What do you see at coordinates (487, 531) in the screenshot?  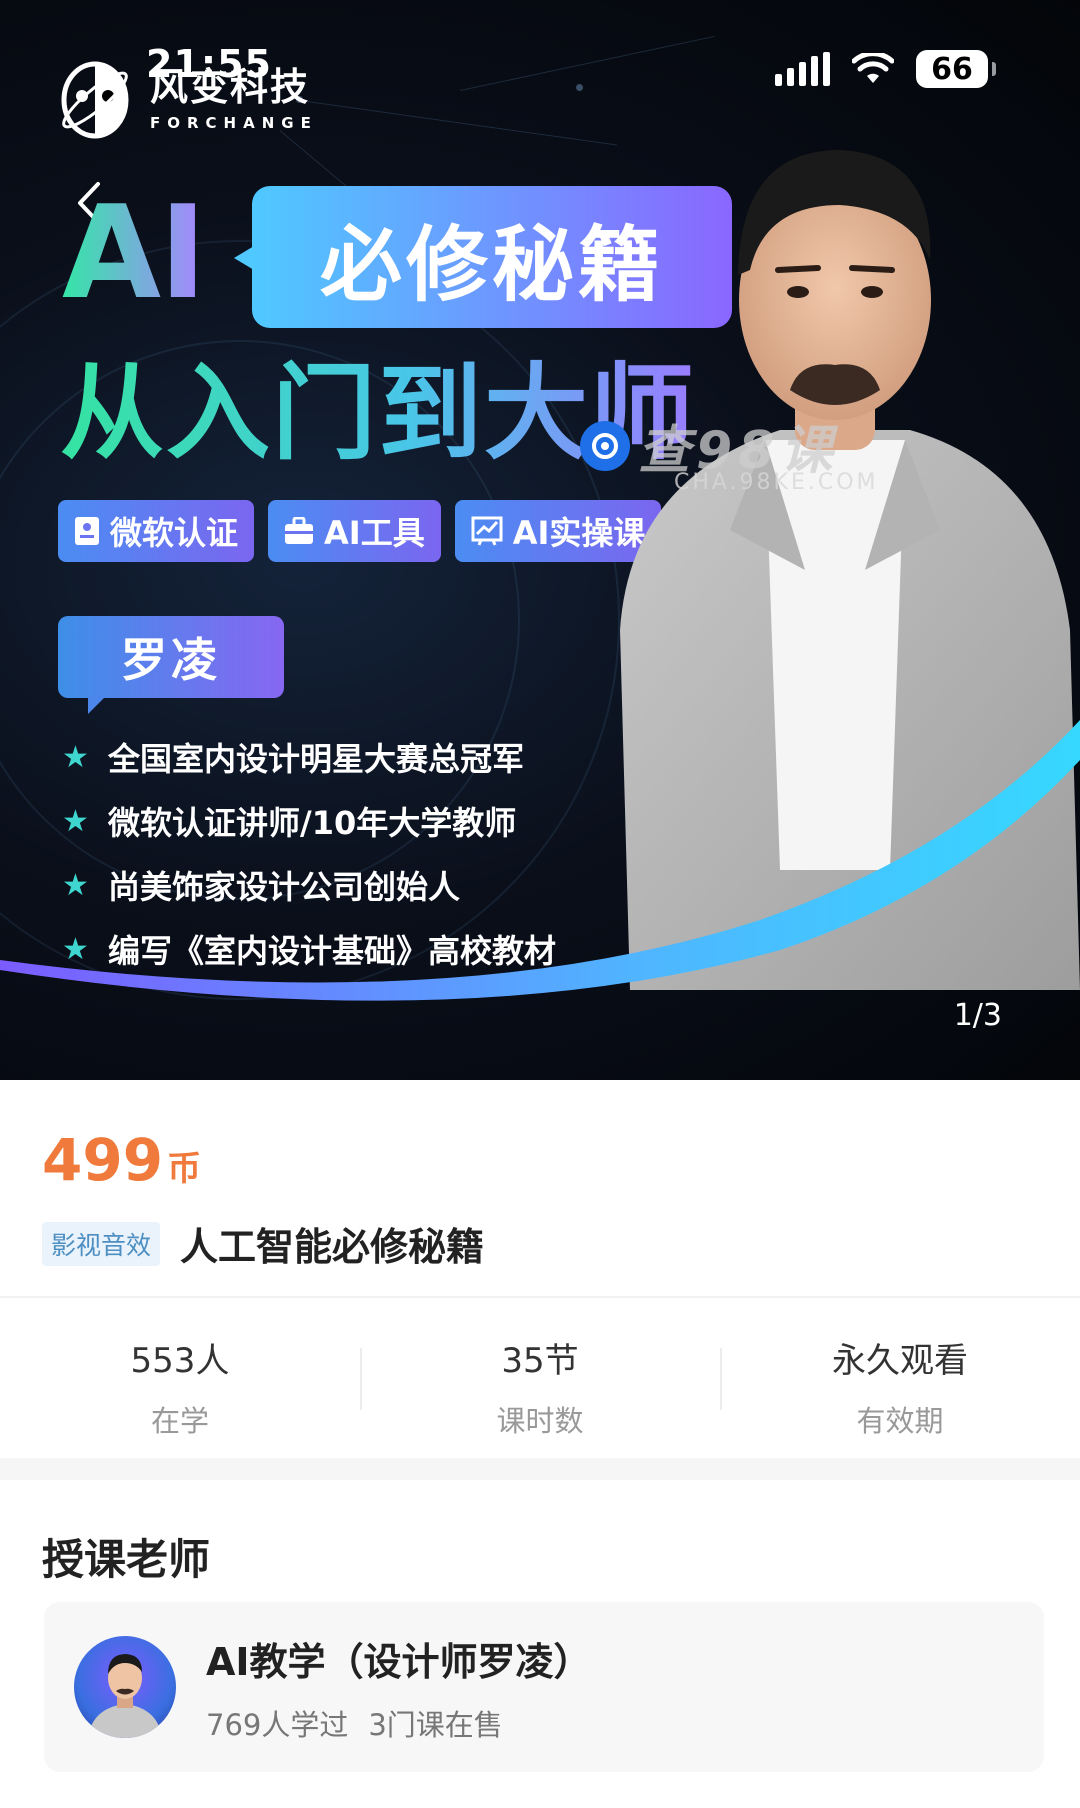 I see `chart-board-icon` at bounding box center [487, 531].